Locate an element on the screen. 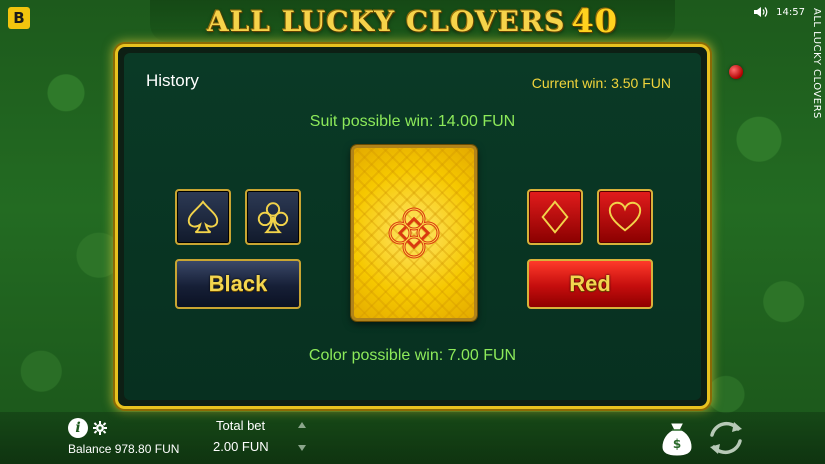  gamble-card is located at coordinates (414, 233).